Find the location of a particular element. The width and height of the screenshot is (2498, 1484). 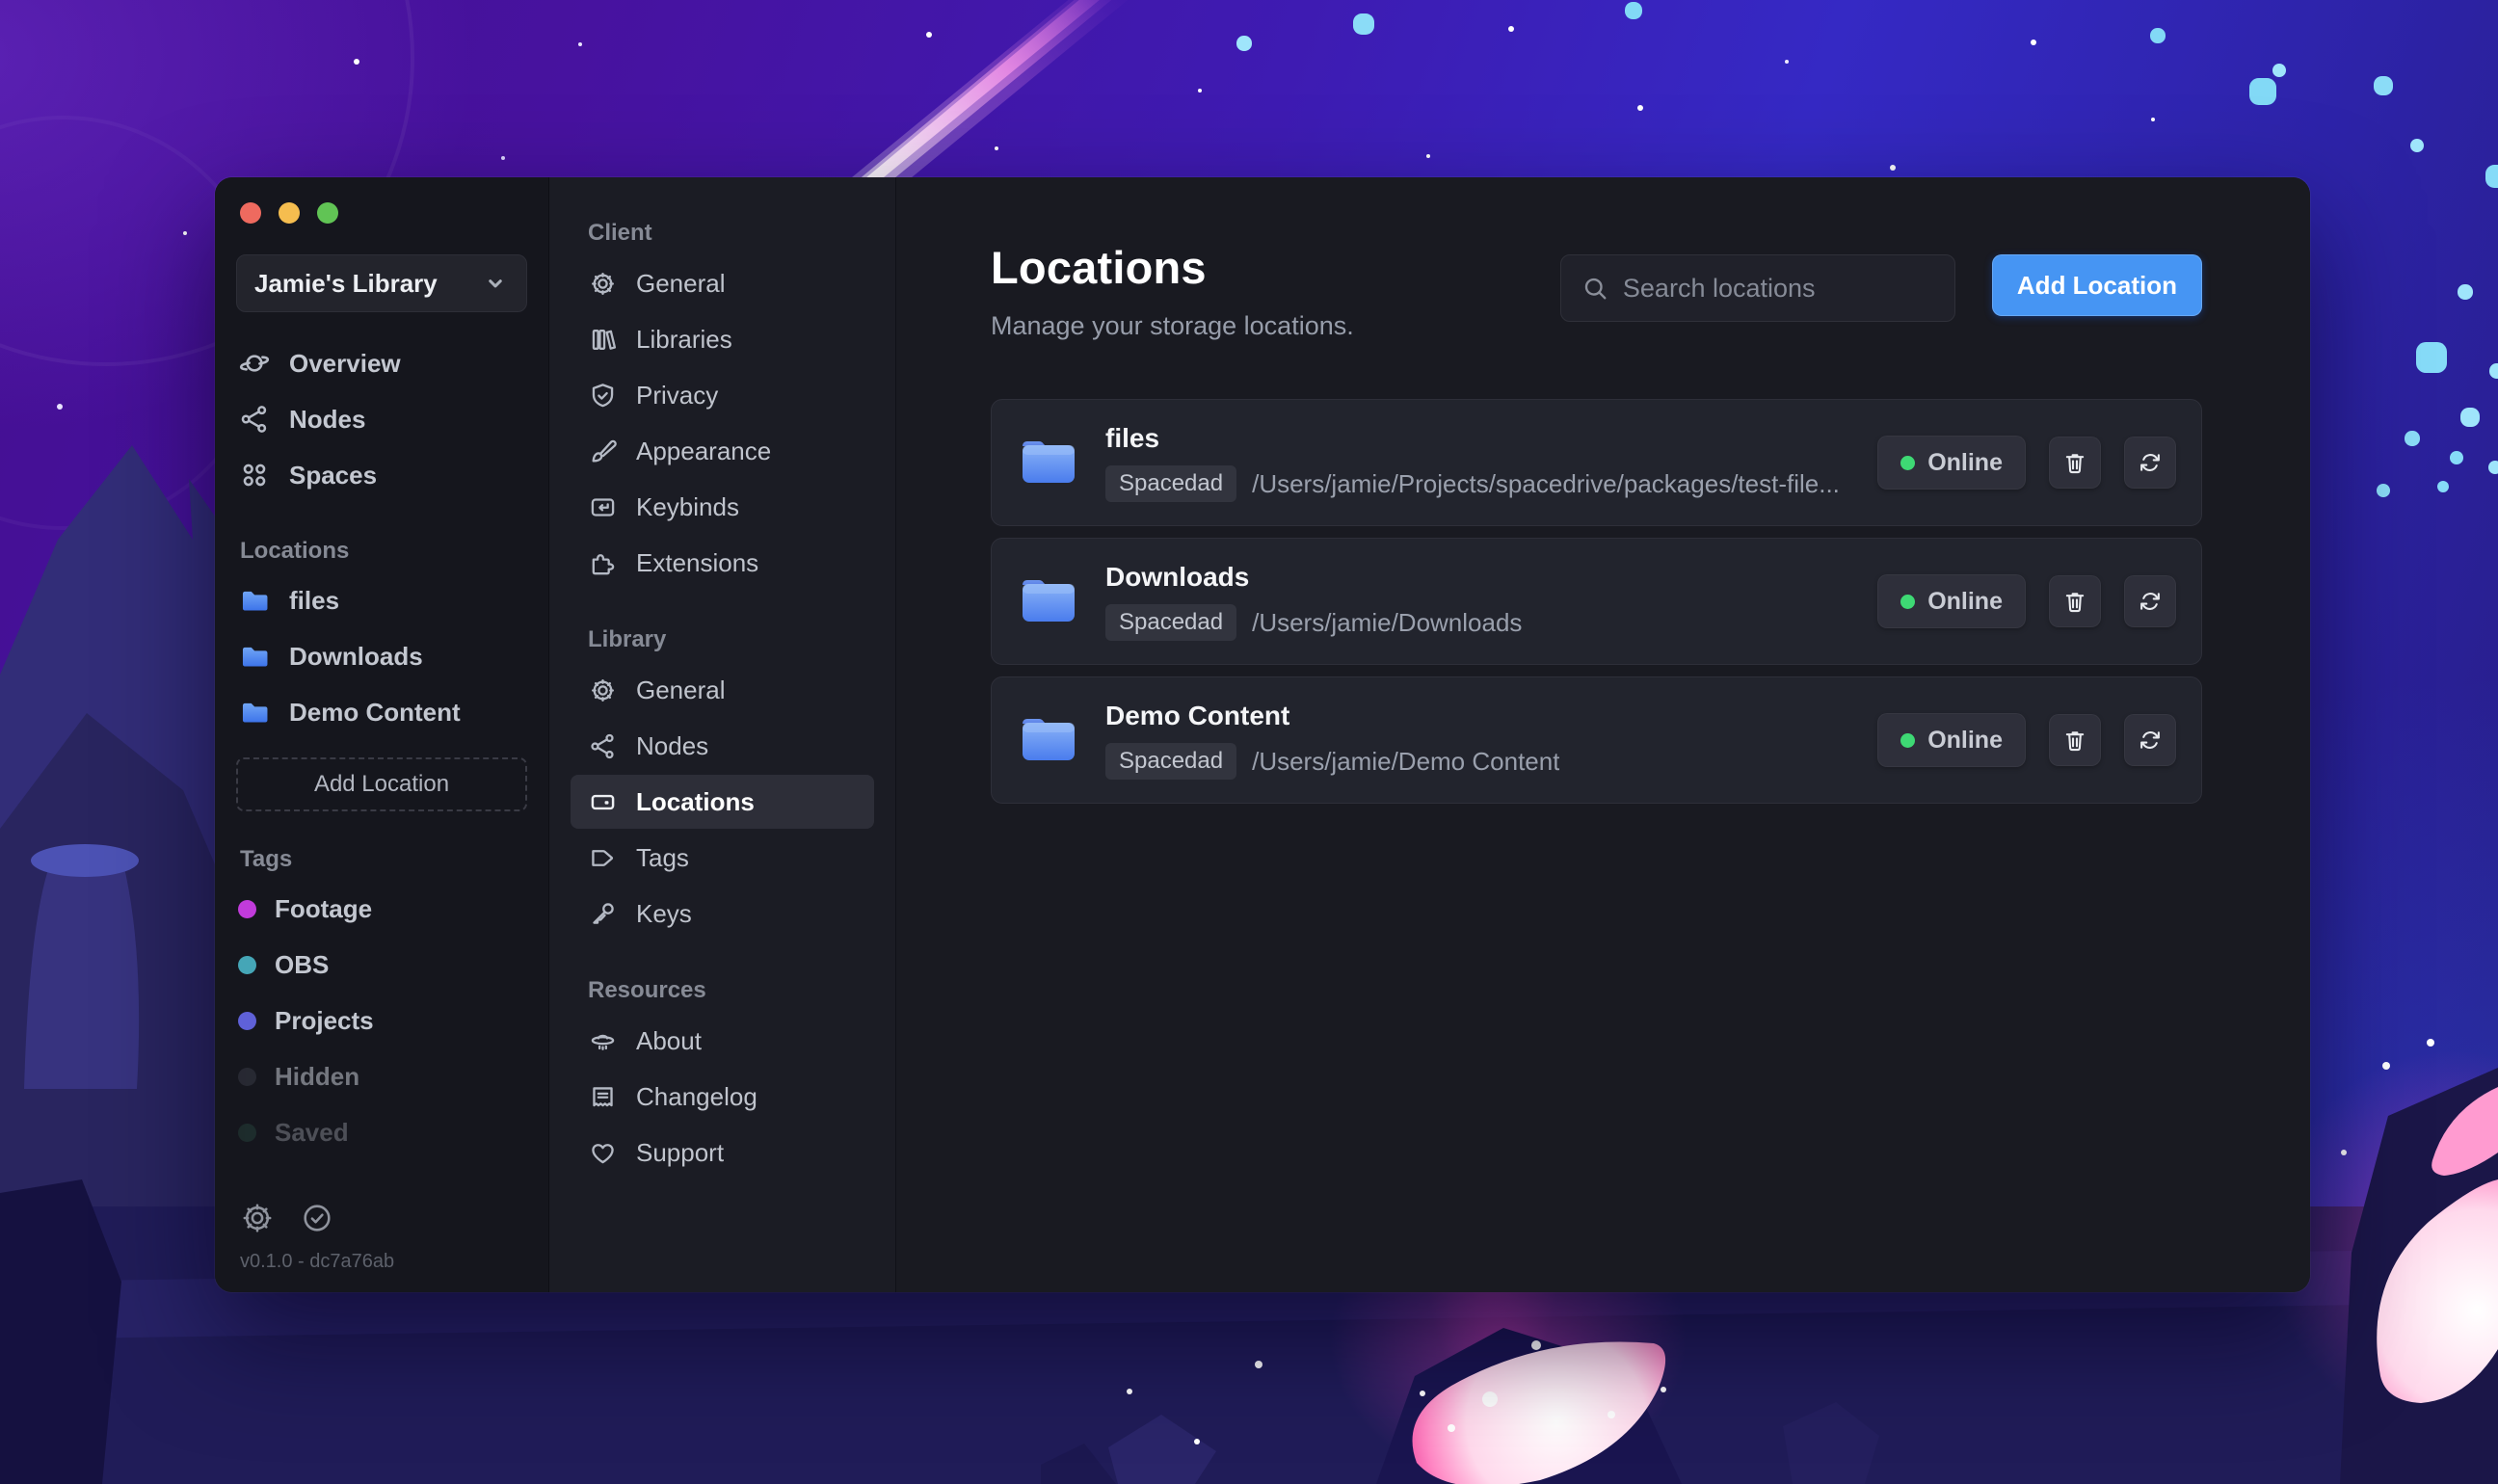

sidebar-item-nodes: Nodes is located at coordinates (381, 419).